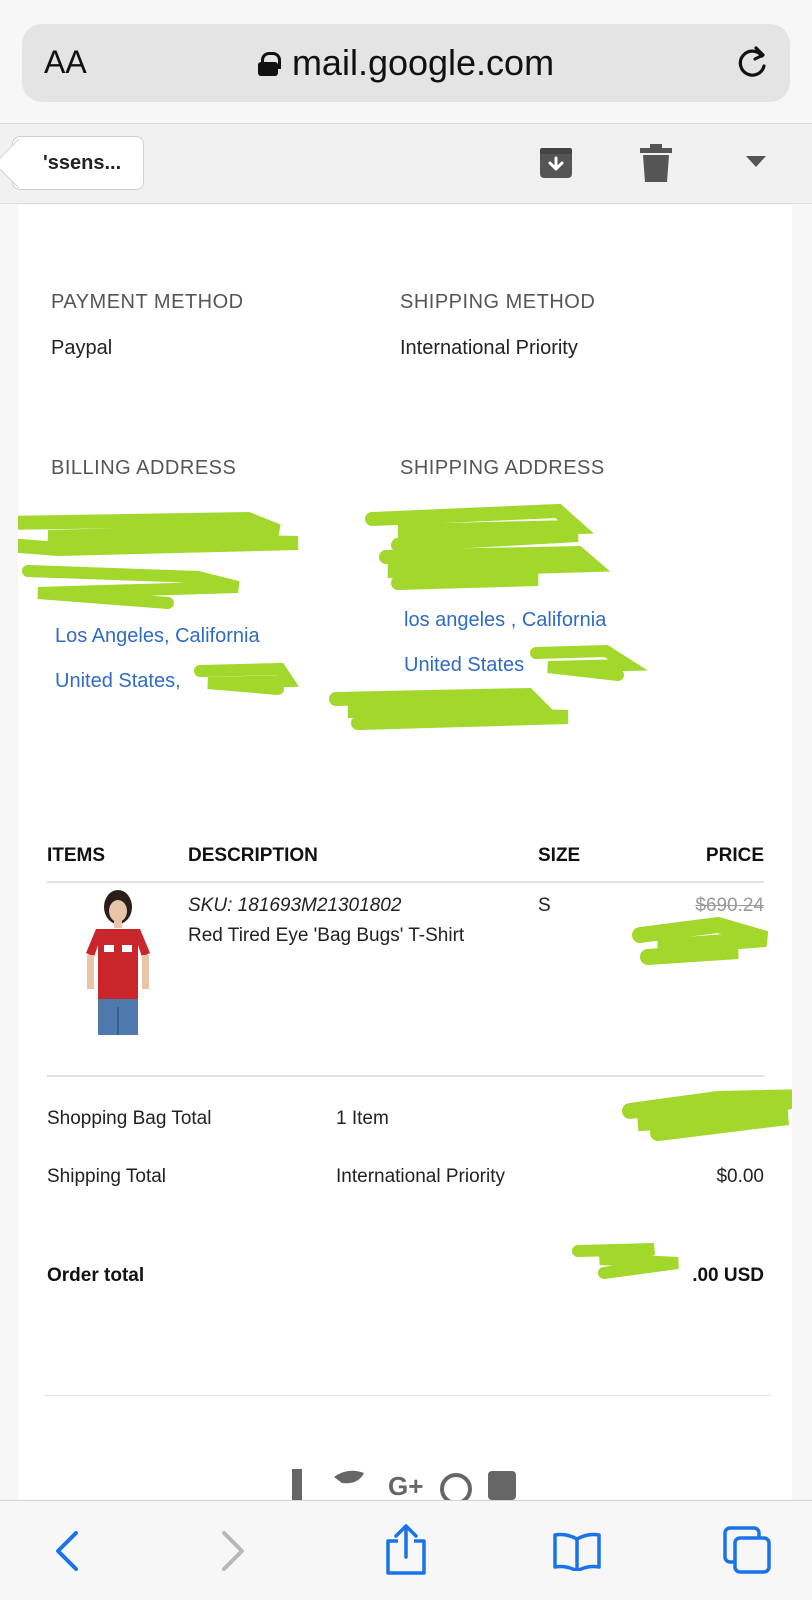 This screenshot has height=1600, width=812. I want to click on more-dropdown-icon, so click(756, 162).